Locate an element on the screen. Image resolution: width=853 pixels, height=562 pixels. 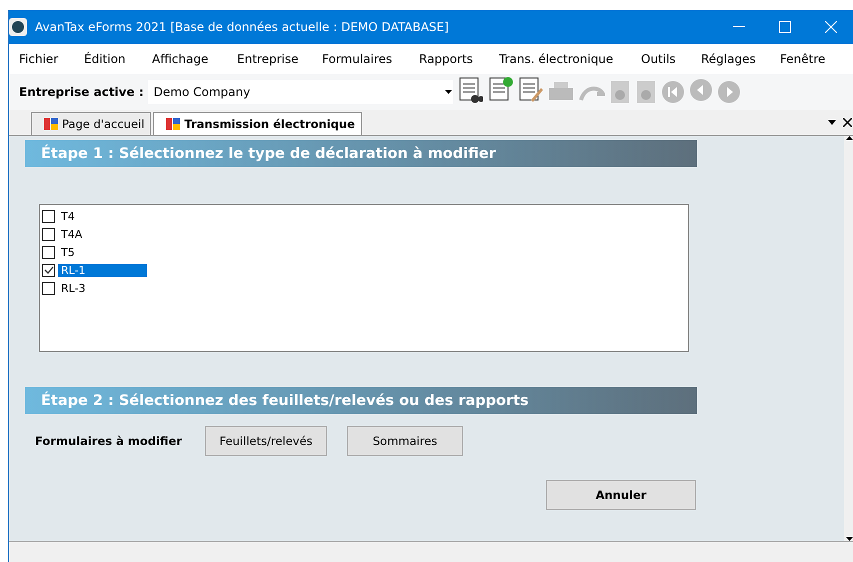
menu-item: Rapports is located at coordinates (459, 59).